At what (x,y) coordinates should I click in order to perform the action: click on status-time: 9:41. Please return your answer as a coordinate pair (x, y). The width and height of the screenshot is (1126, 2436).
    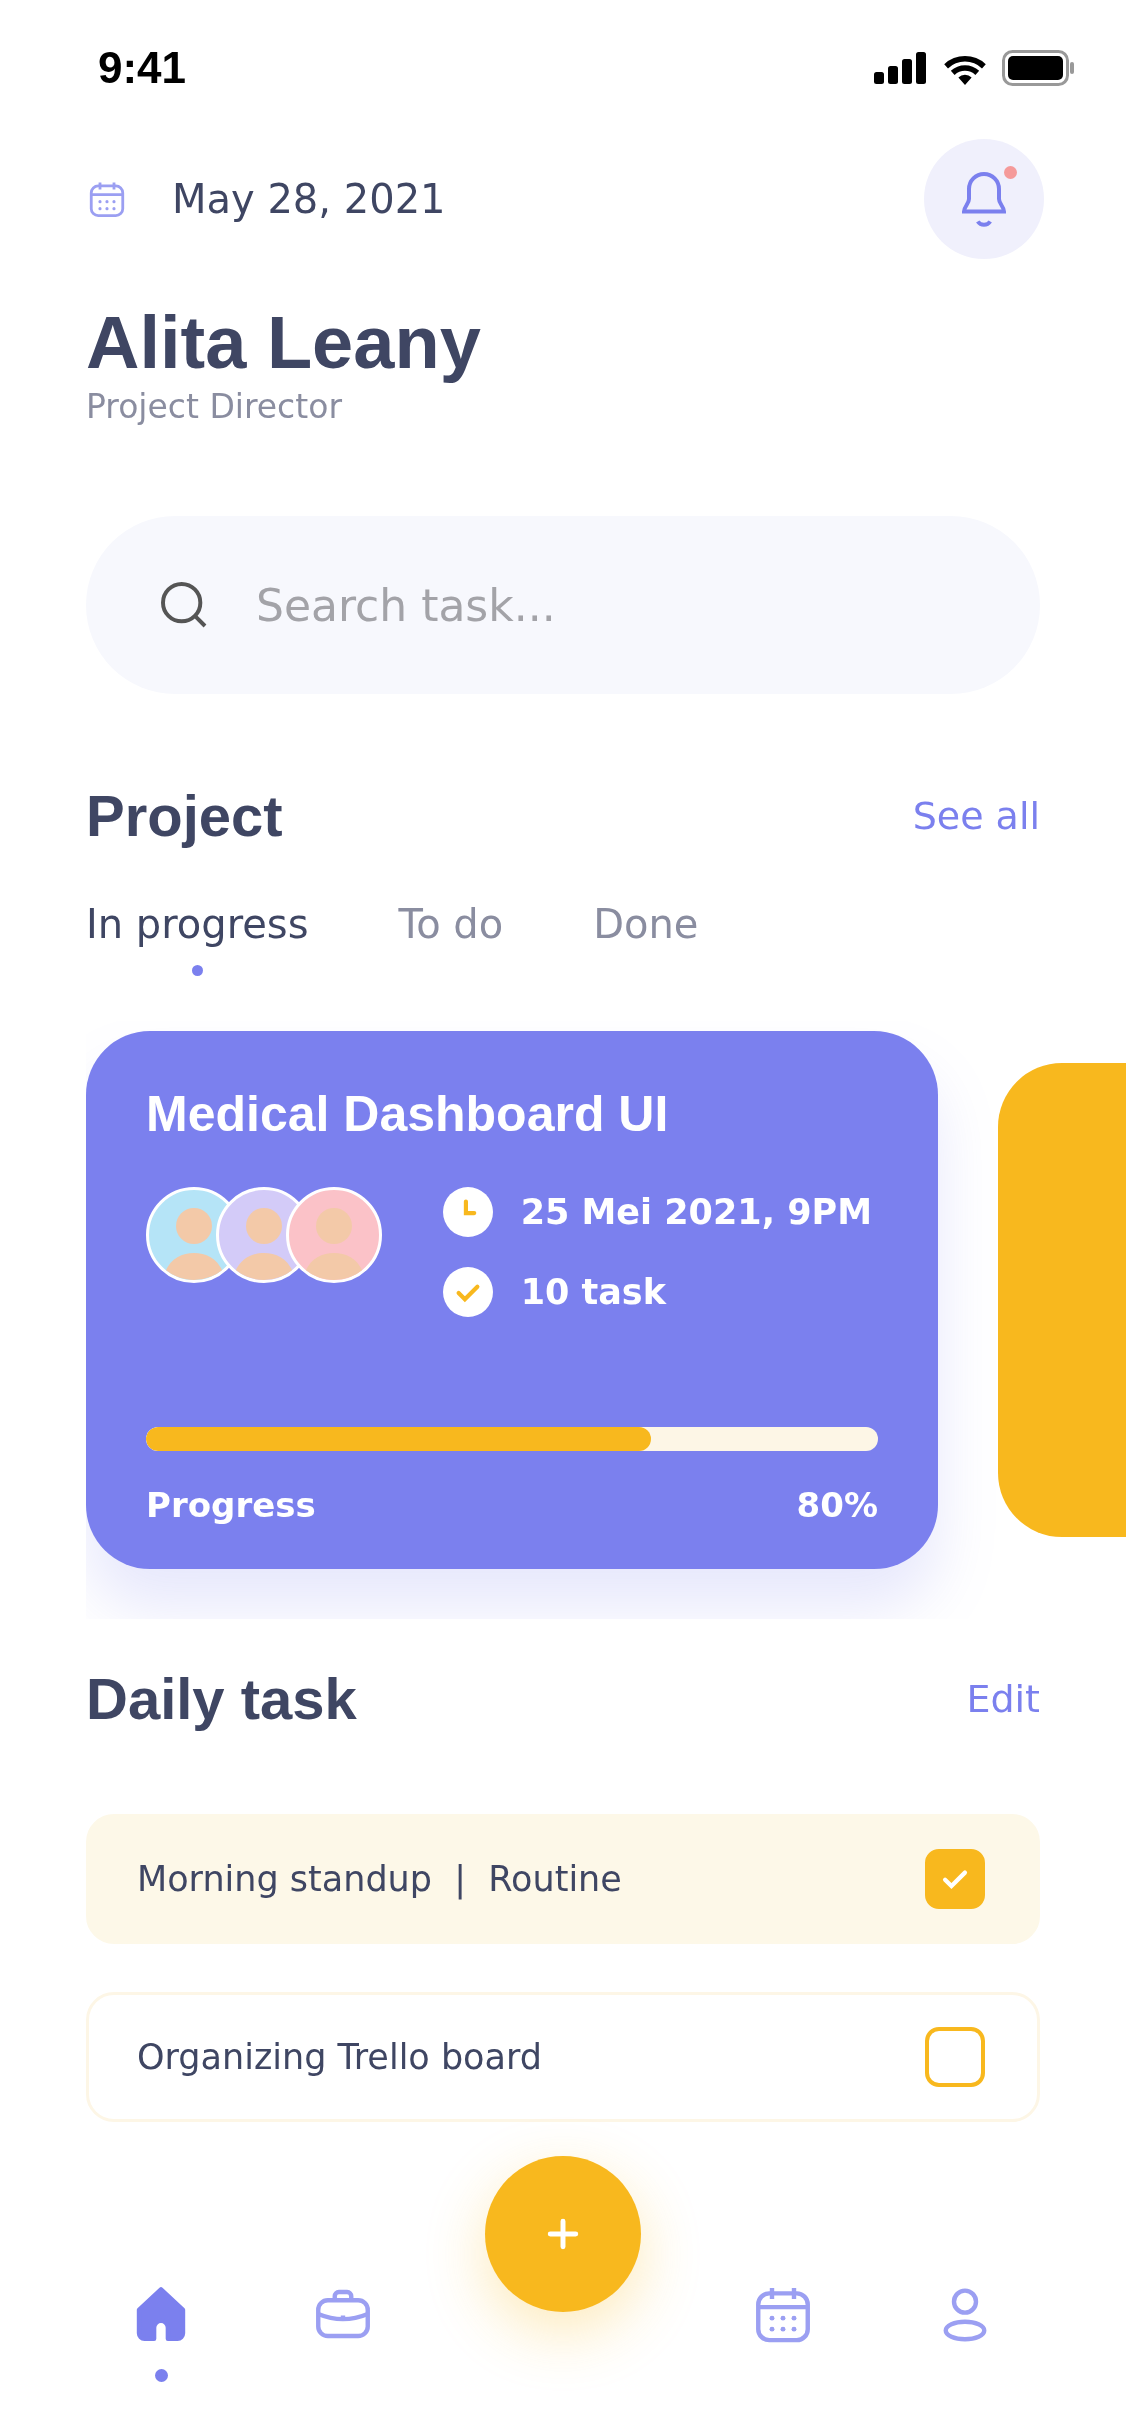
    Looking at the image, I should click on (142, 68).